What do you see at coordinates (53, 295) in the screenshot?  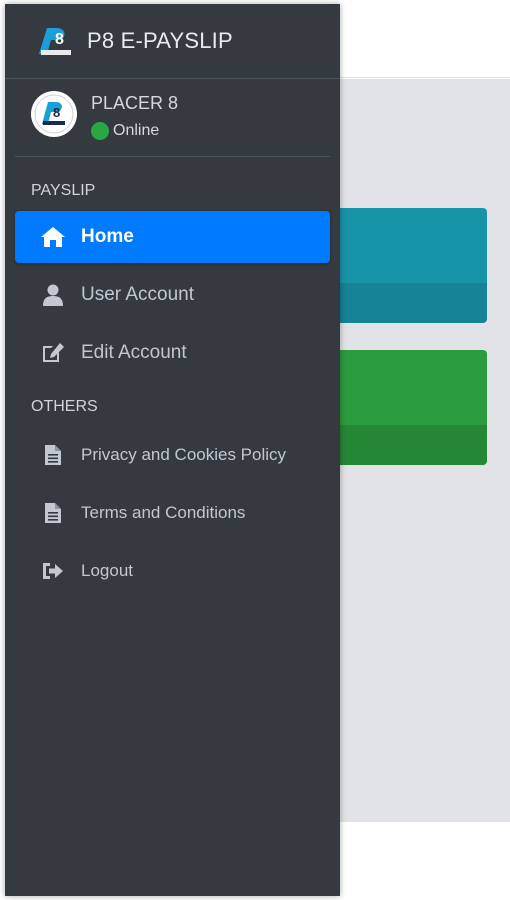 I see `user-icon` at bounding box center [53, 295].